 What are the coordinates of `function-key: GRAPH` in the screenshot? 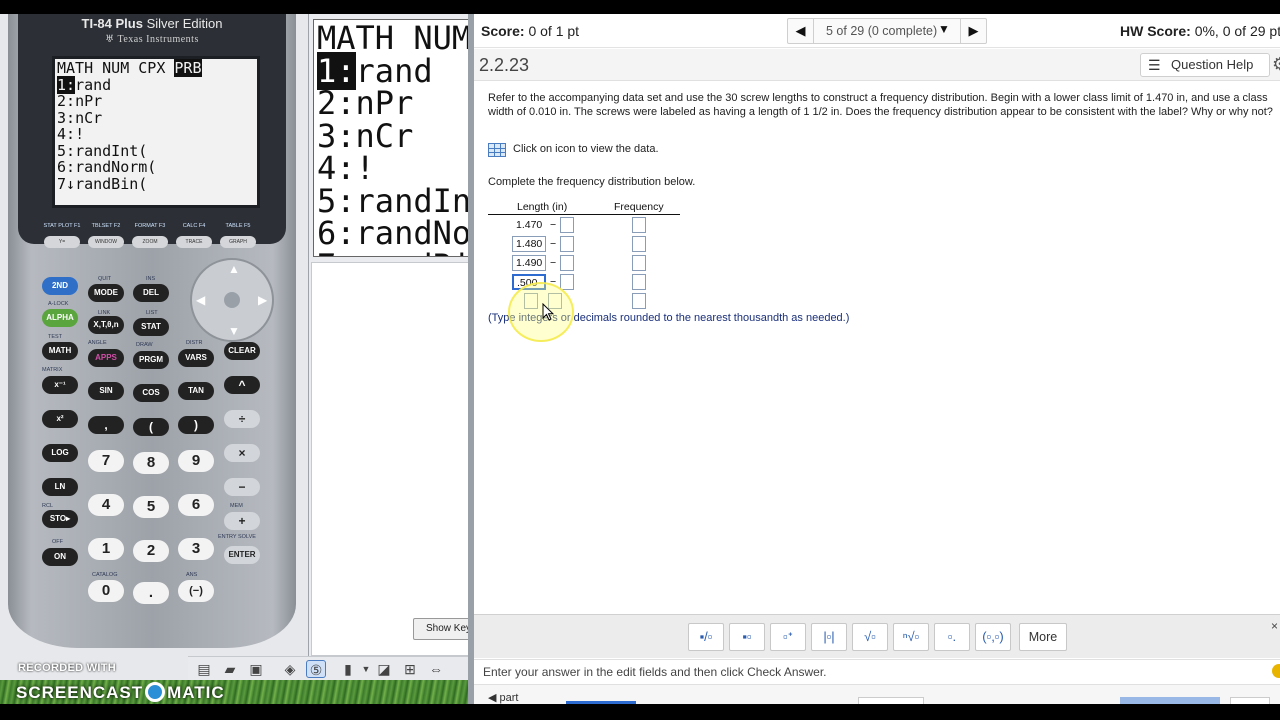 It's located at (238, 242).